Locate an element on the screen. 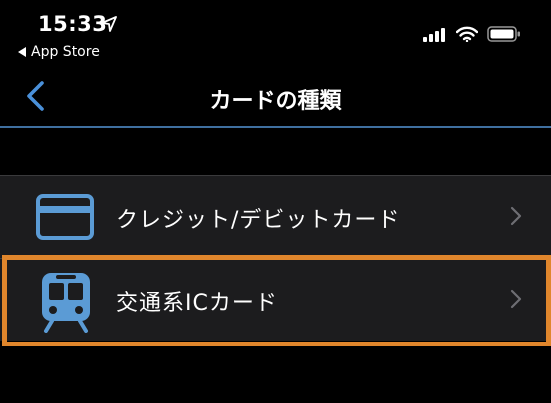  credit-debit-card-label: クレジット/デビットカード is located at coordinates (258, 220).